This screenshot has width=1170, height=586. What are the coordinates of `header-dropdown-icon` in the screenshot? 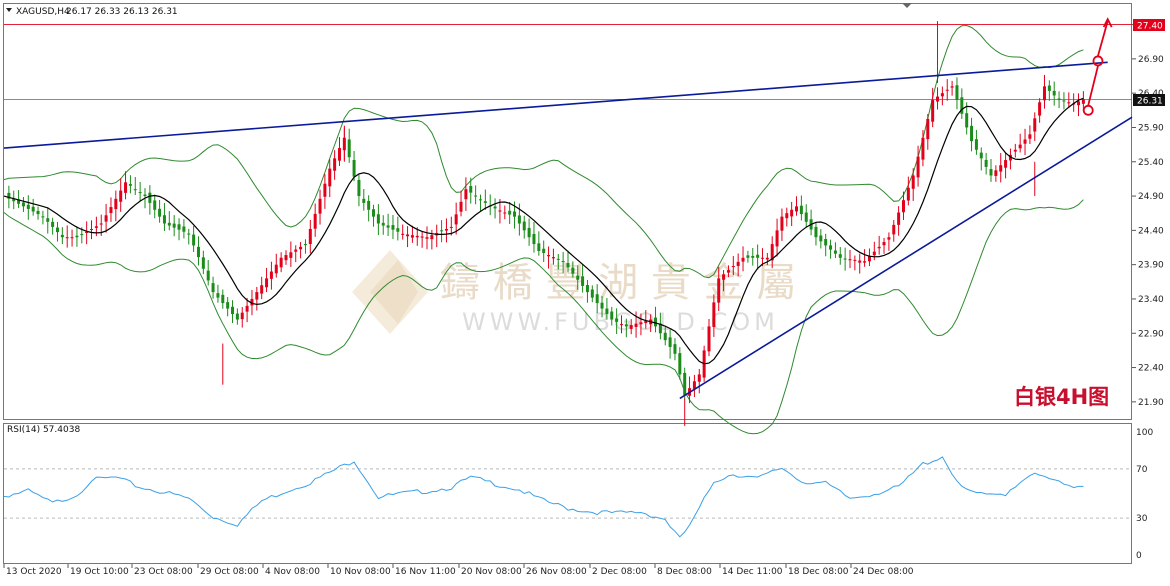 It's located at (9, 10).